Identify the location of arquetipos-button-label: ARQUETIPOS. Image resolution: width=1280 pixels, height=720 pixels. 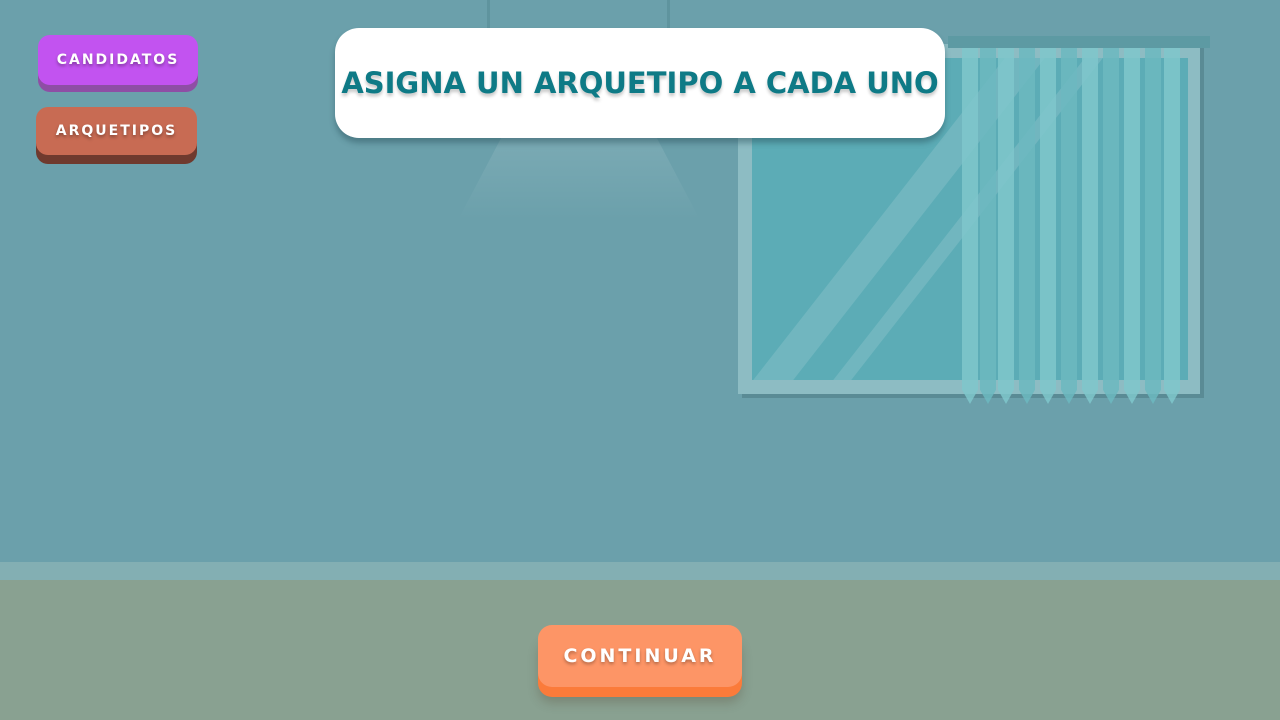
(116, 131).